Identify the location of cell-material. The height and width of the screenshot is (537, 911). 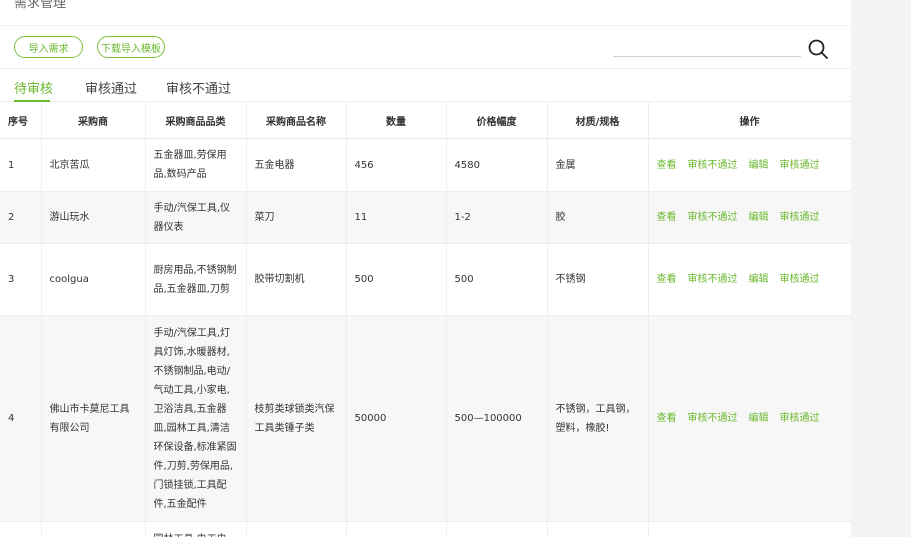
(598, 529).